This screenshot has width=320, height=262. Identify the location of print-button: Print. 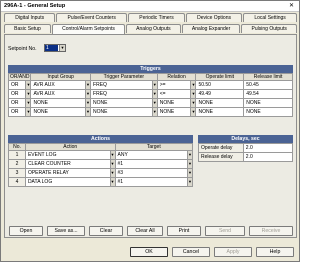
(184, 231).